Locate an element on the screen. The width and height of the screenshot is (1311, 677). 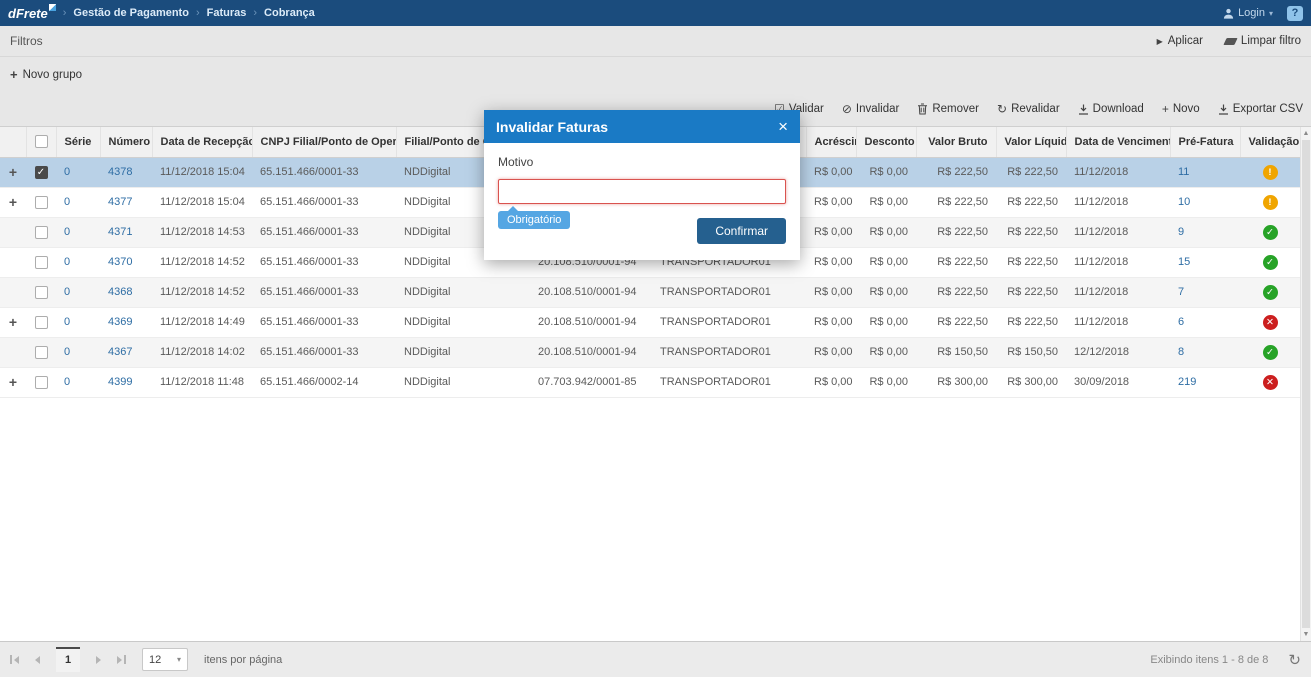
cell-pre-fatura: 219 is located at coordinates (1205, 382).